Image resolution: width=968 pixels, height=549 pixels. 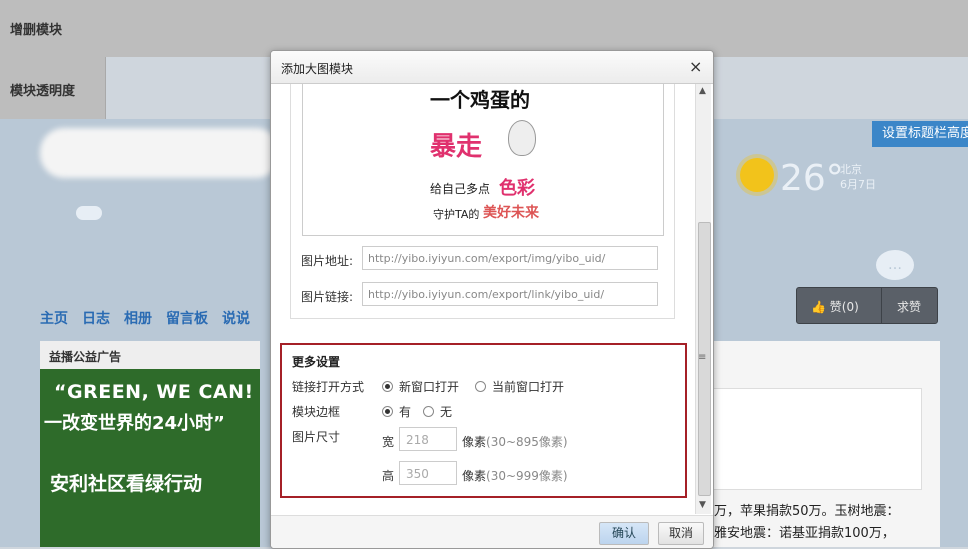 I want to click on content-box, so click(x=817, y=439).